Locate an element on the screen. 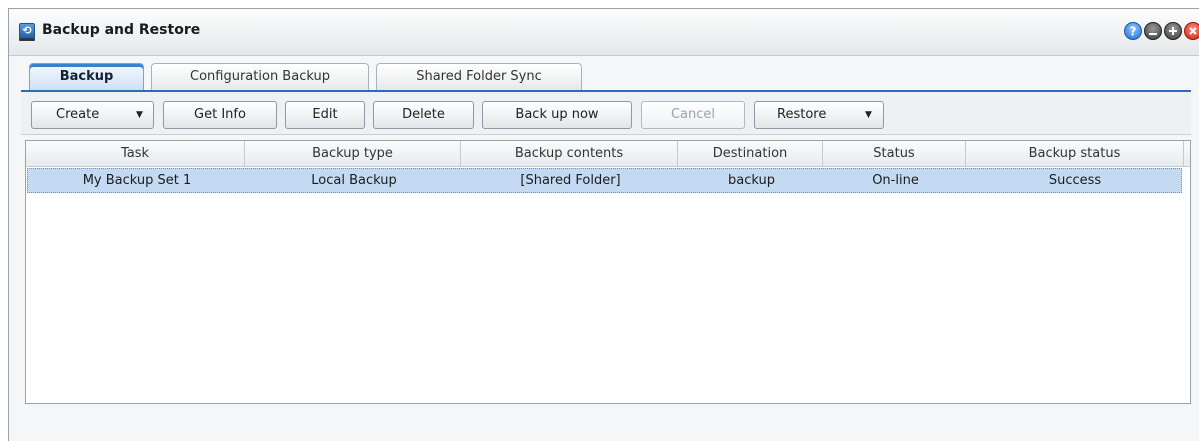 This screenshot has width=1199, height=441. delete-button: Delete is located at coordinates (423, 115).